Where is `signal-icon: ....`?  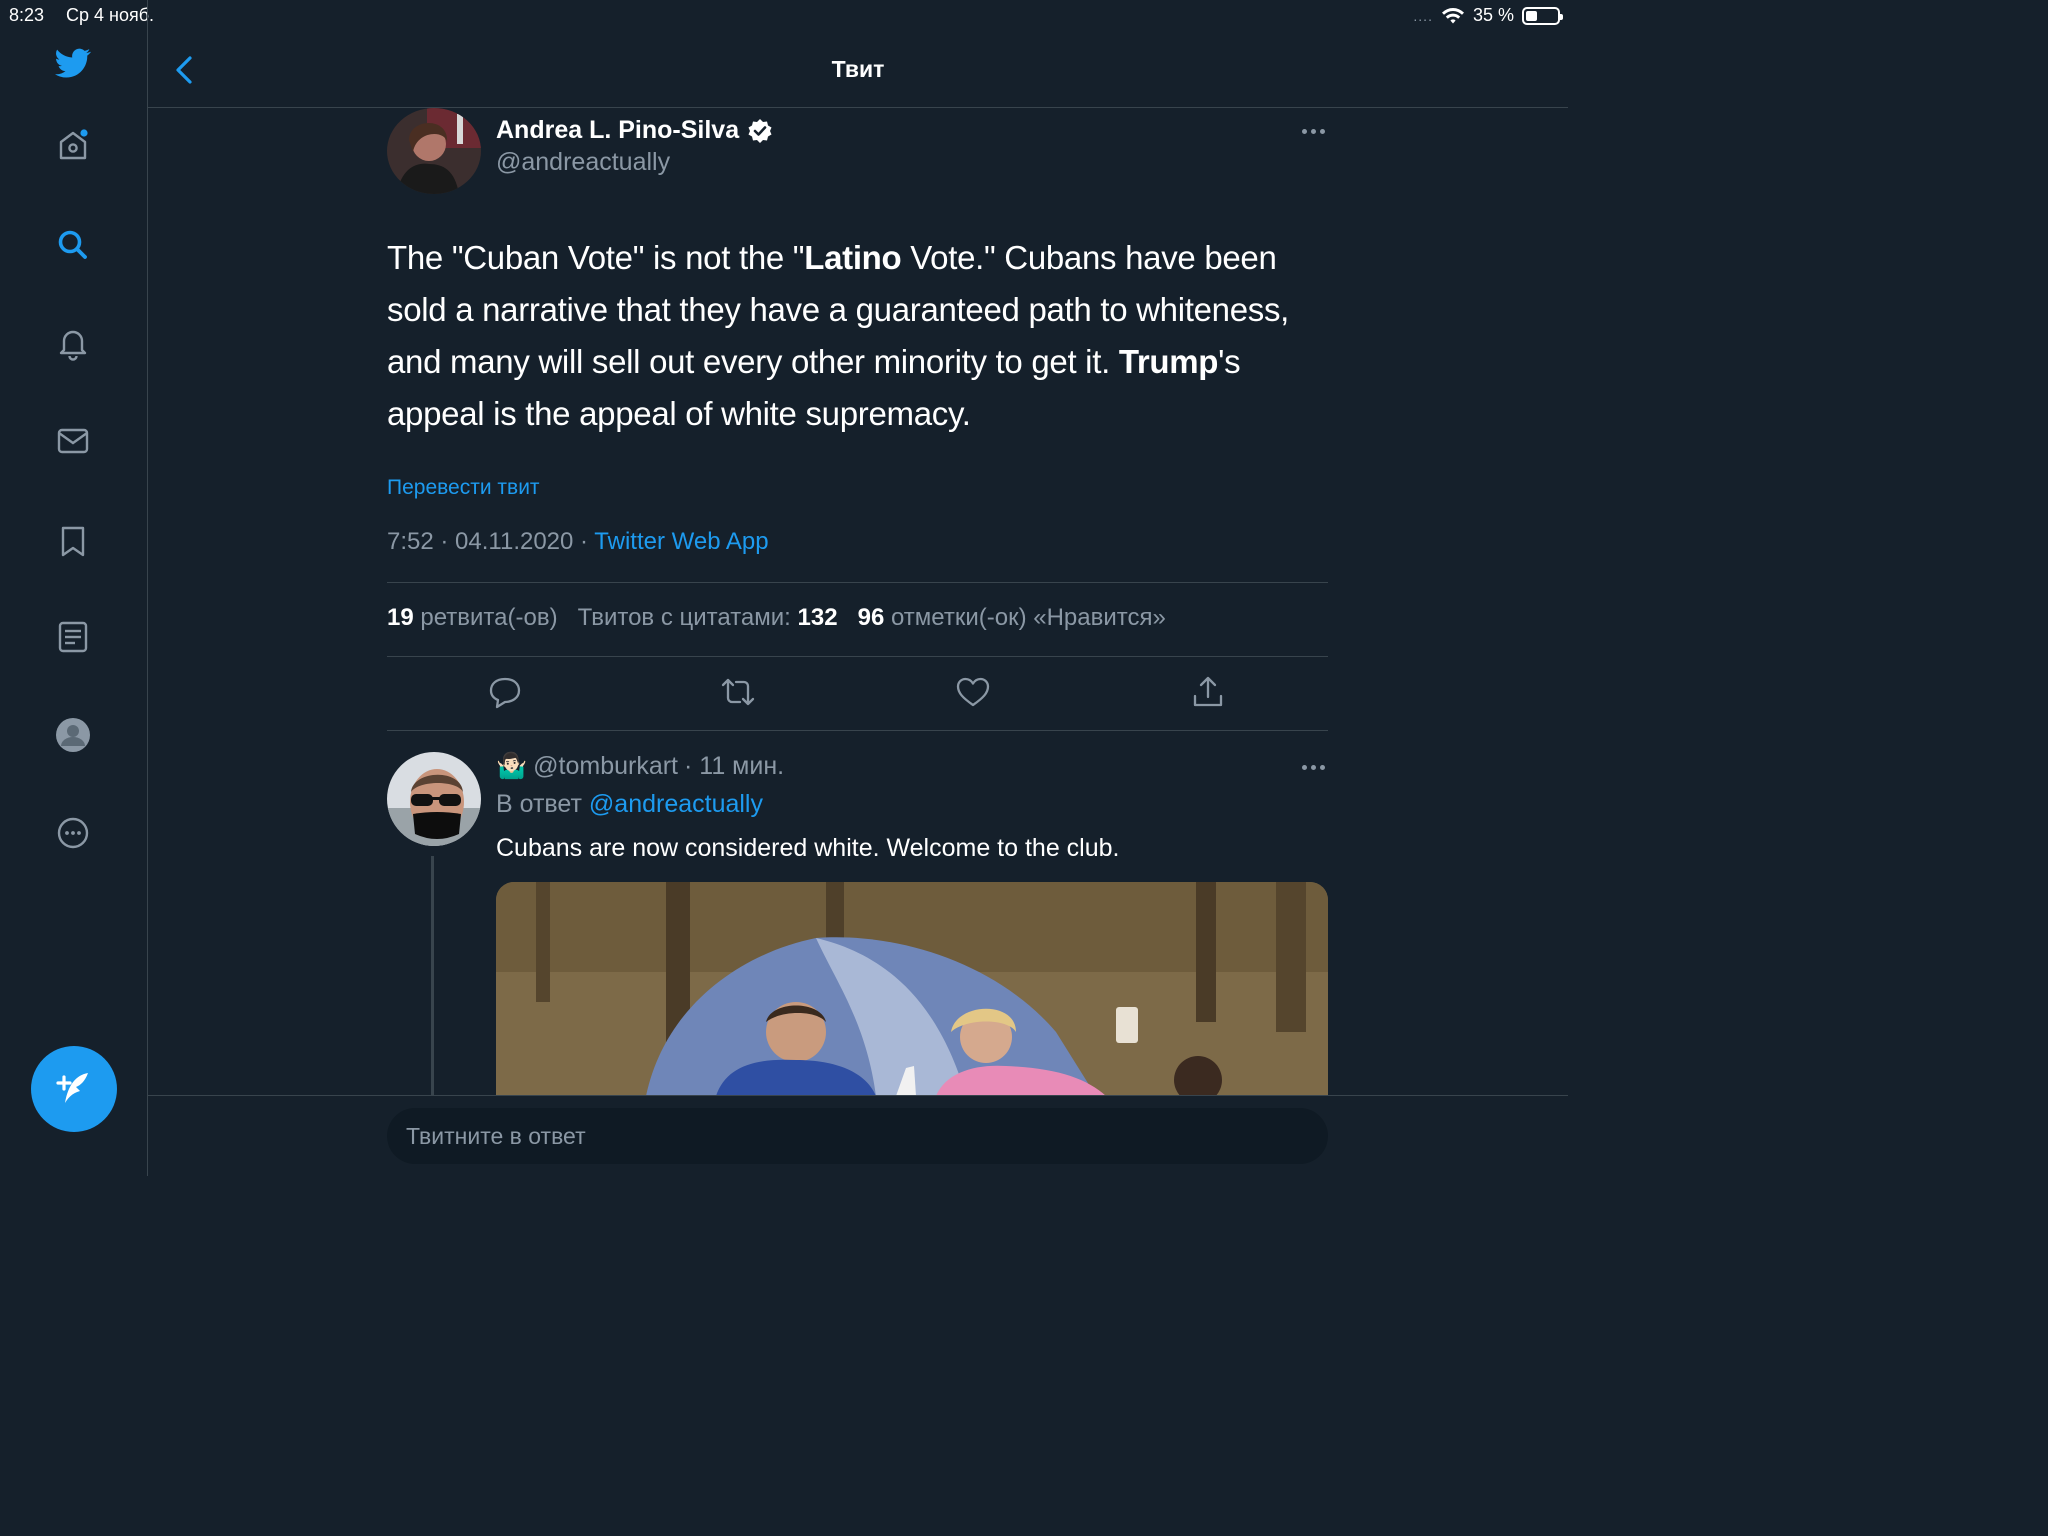 signal-icon: .... is located at coordinates (1423, 15).